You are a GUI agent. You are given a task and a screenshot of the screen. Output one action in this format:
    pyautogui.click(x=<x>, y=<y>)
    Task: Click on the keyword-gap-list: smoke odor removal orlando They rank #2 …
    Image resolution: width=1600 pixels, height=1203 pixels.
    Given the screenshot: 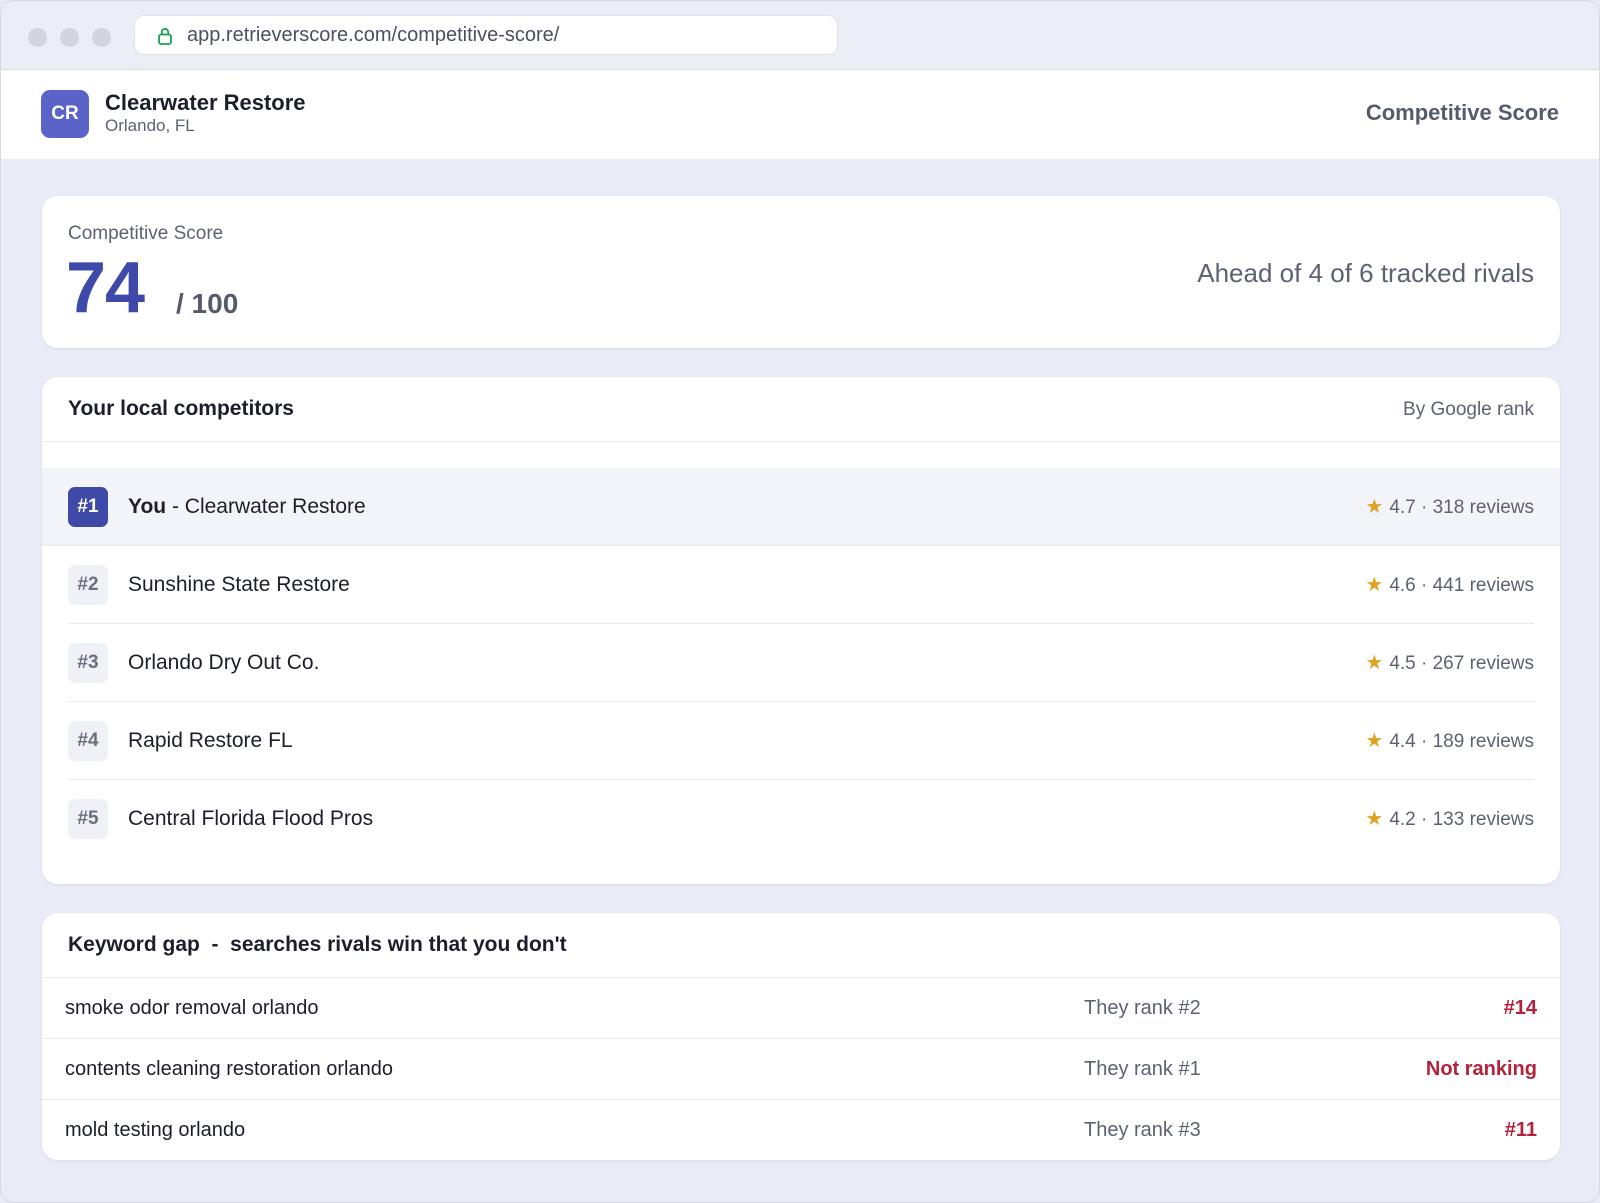 What is the action you would take?
    pyautogui.click(x=801, y=1068)
    